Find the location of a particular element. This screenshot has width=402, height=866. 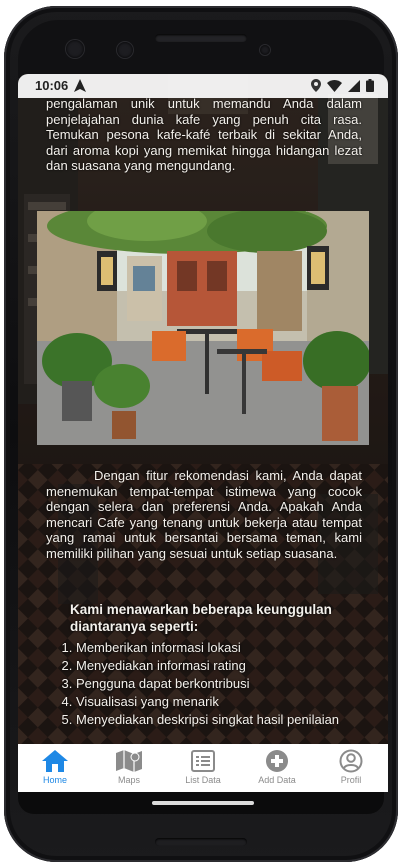

nav-home-label: Home is located at coordinates (54, 780).